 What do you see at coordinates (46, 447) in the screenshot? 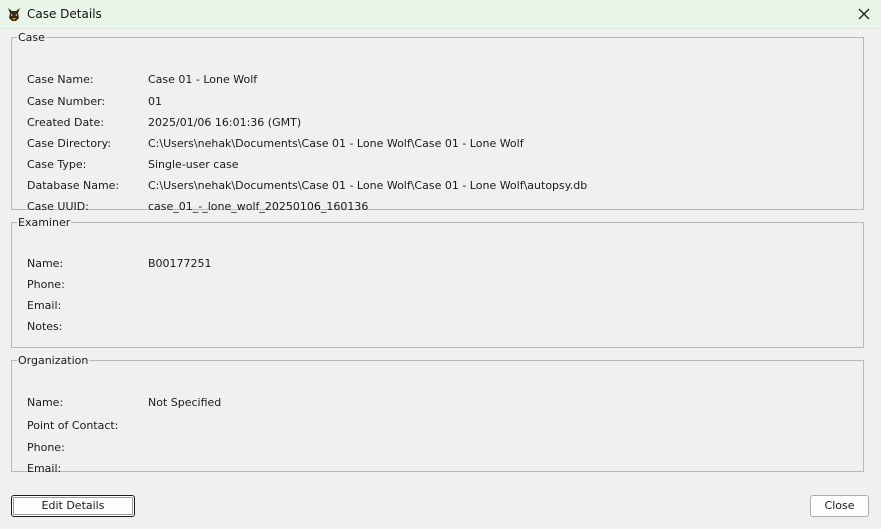
I see `org-phone-label: Phone:` at bounding box center [46, 447].